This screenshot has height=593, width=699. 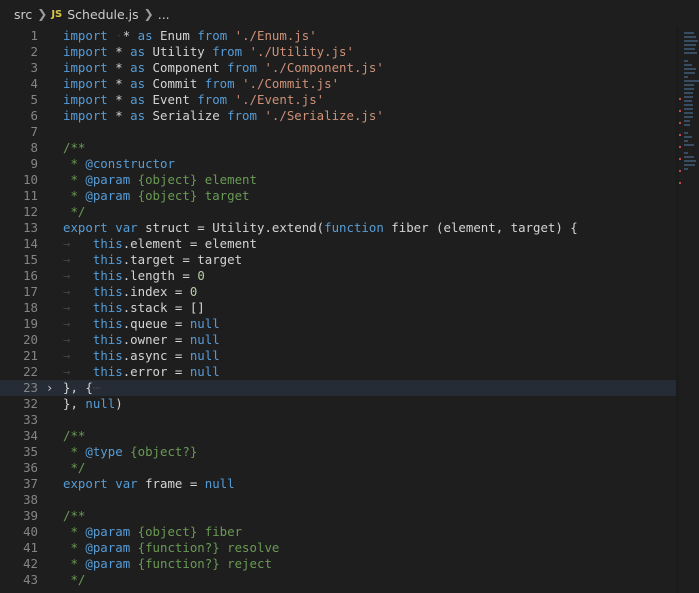 What do you see at coordinates (338, 180) in the screenshot?
I see `code-line: 10 * @param {object} element` at bounding box center [338, 180].